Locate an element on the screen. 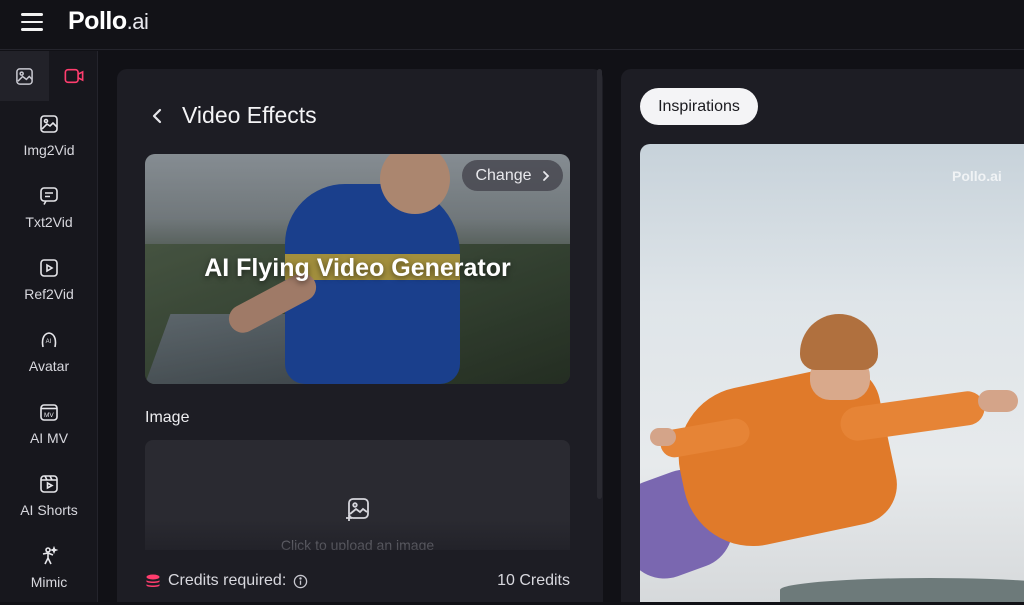 The image size is (1024, 605). sidebar-item-ref2vid: Ref2Vid is located at coordinates (49, 287).